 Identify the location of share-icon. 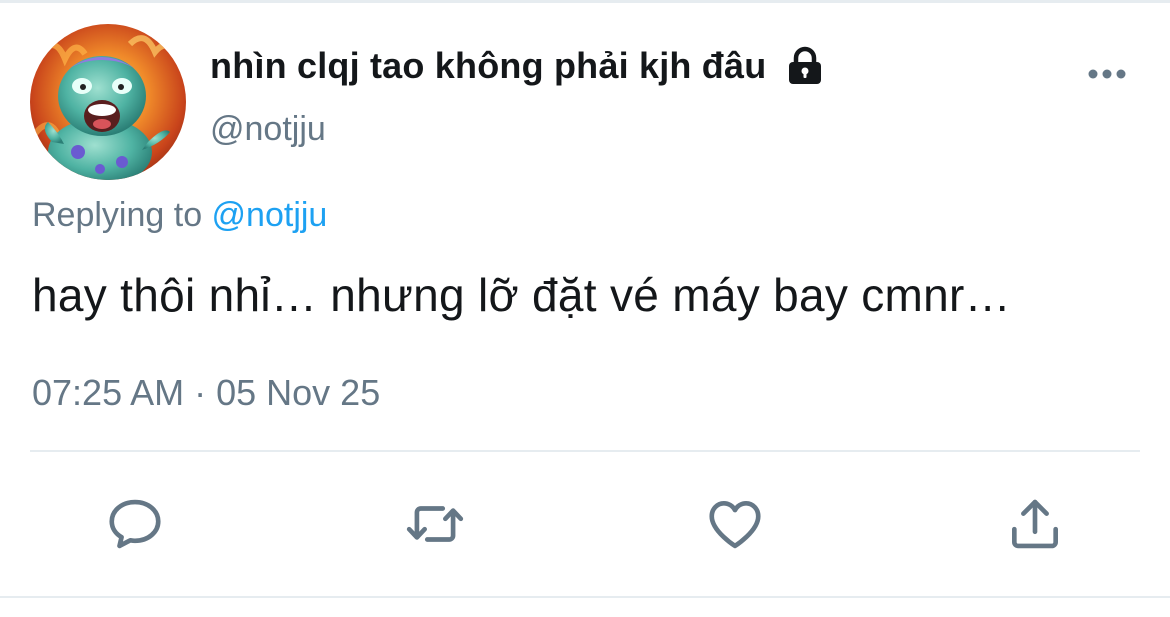
(1035, 524).